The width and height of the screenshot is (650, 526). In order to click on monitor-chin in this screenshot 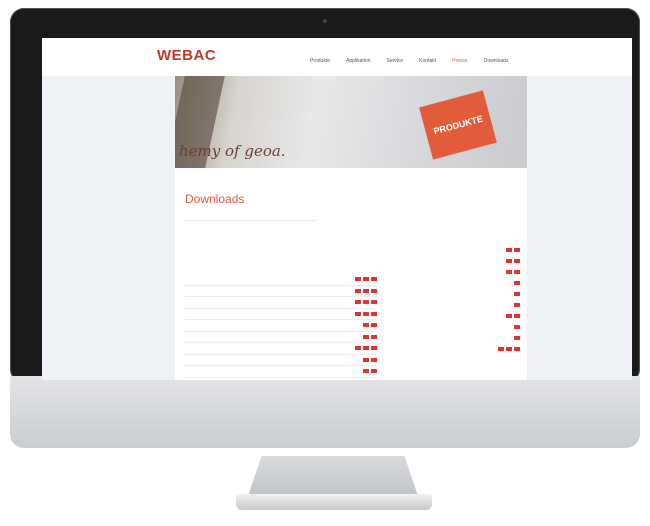, I will do `click(325, 412)`.